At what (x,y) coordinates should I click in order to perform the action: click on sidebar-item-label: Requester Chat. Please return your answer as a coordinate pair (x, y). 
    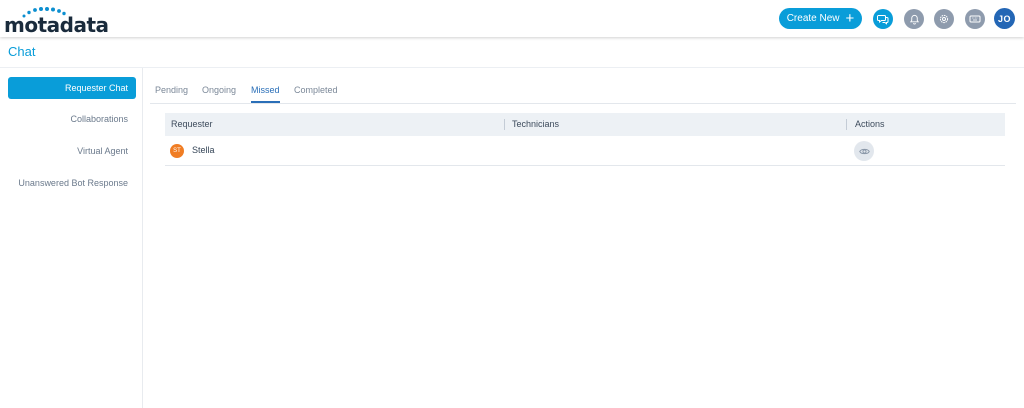
    Looking at the image, I should click on (96, 88).